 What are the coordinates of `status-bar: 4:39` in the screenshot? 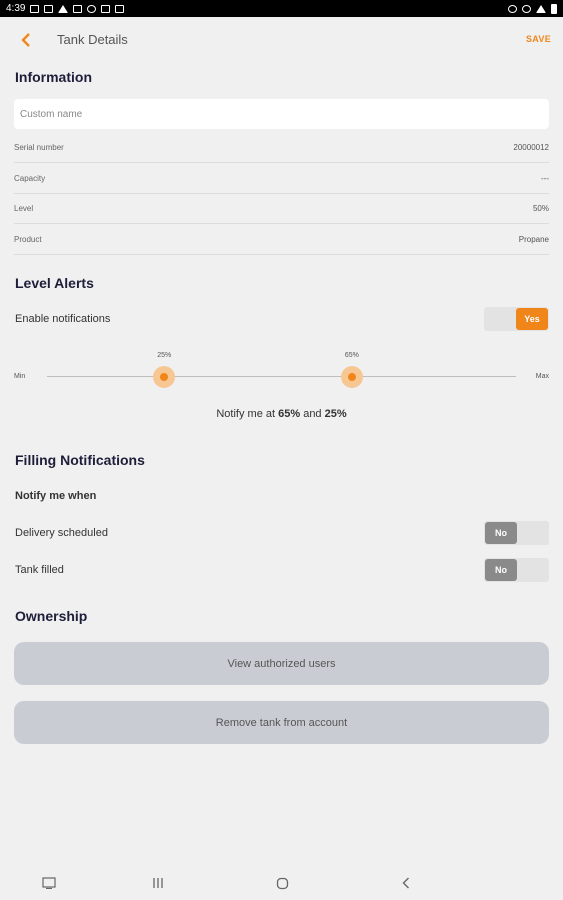 It's located at (281, 8).